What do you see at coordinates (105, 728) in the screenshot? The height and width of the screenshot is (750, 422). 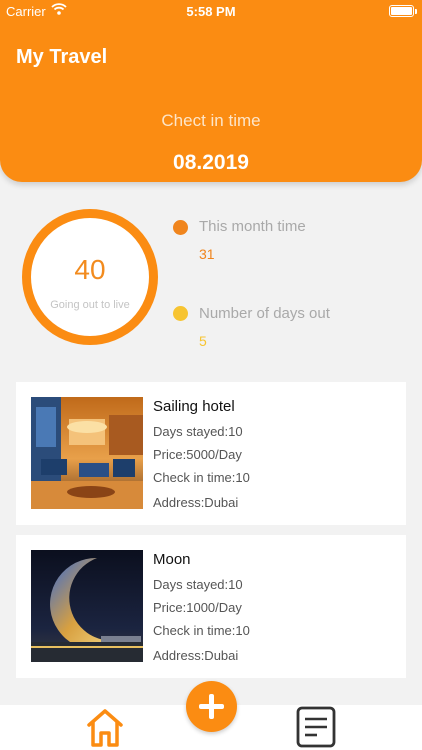 I see `home-icon` at bounding box center [105, 728].